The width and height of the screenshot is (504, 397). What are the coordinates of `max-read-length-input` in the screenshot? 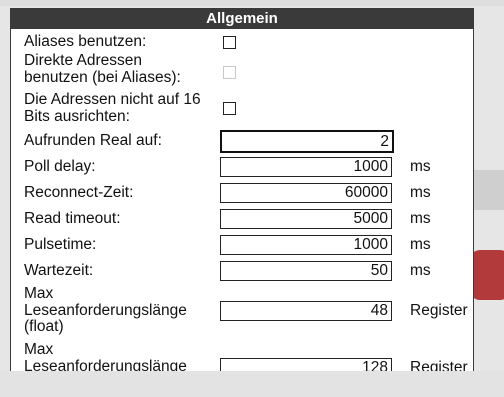 It's located at (306, 365).